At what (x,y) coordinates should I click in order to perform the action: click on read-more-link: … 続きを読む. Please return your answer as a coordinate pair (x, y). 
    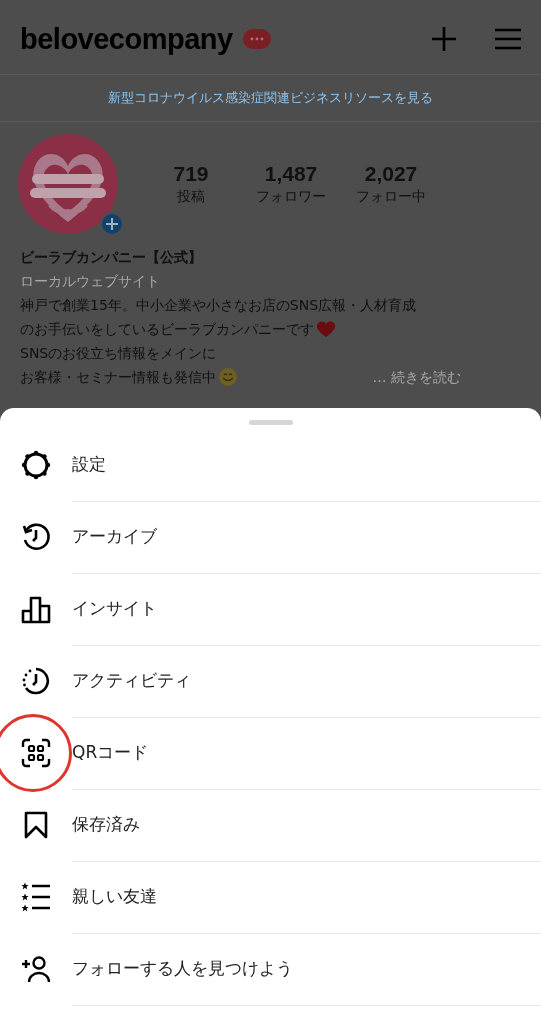
    Looking at the image, I should click on (416, 377).